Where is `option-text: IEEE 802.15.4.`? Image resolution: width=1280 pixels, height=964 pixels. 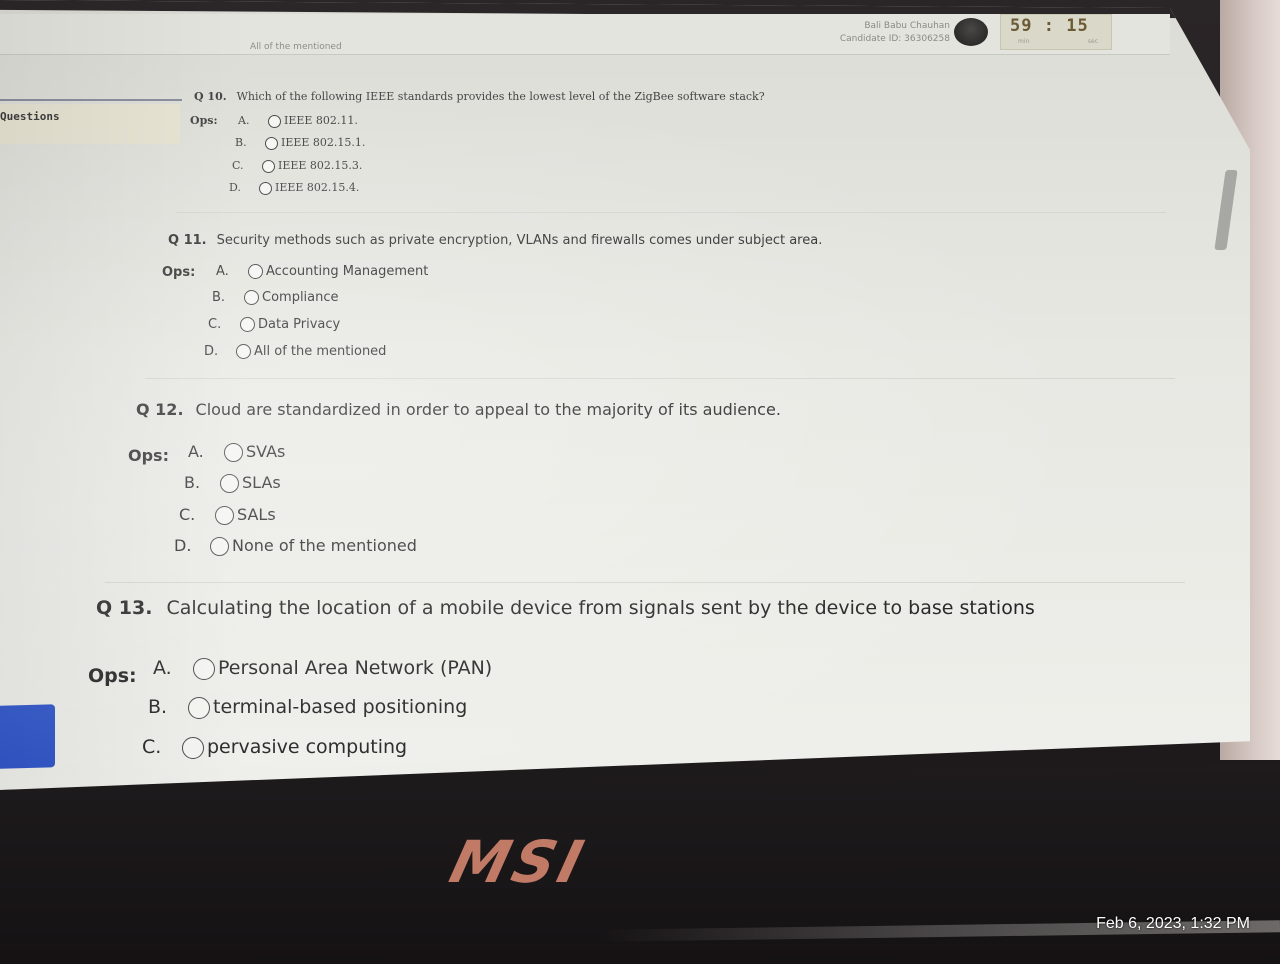
option-text: IEEE 802.15.4. is located at coordinates (317, 187).